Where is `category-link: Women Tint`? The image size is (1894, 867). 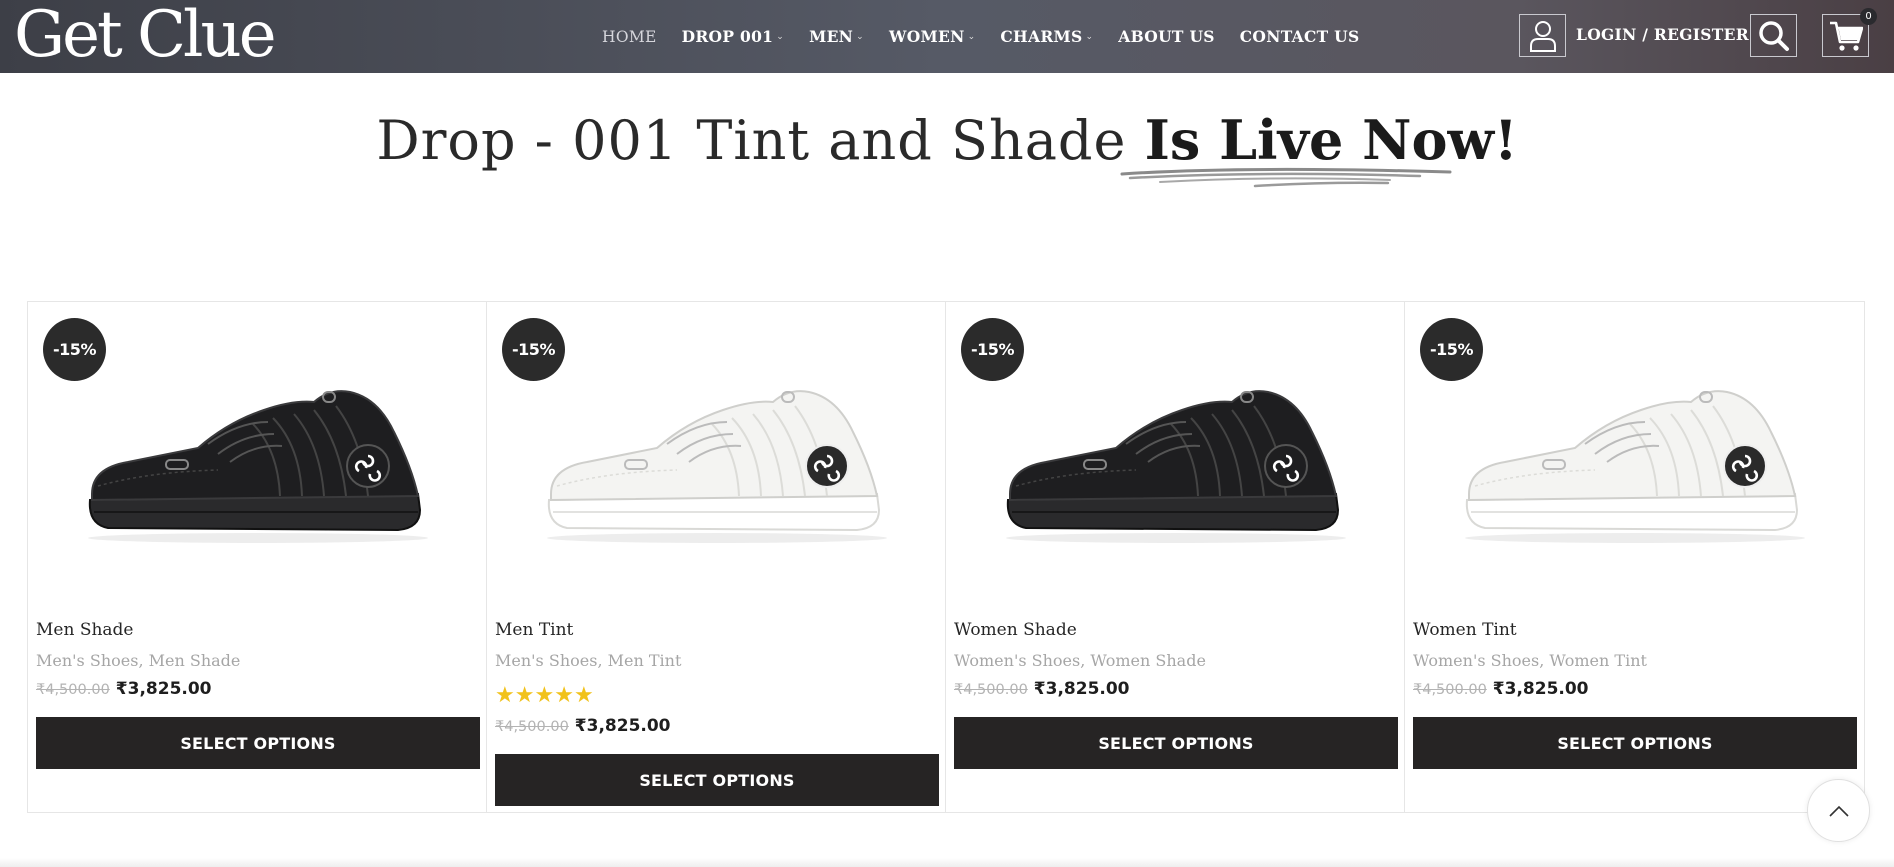
category-link: Women Tint is located at coordinates (1598, 660).